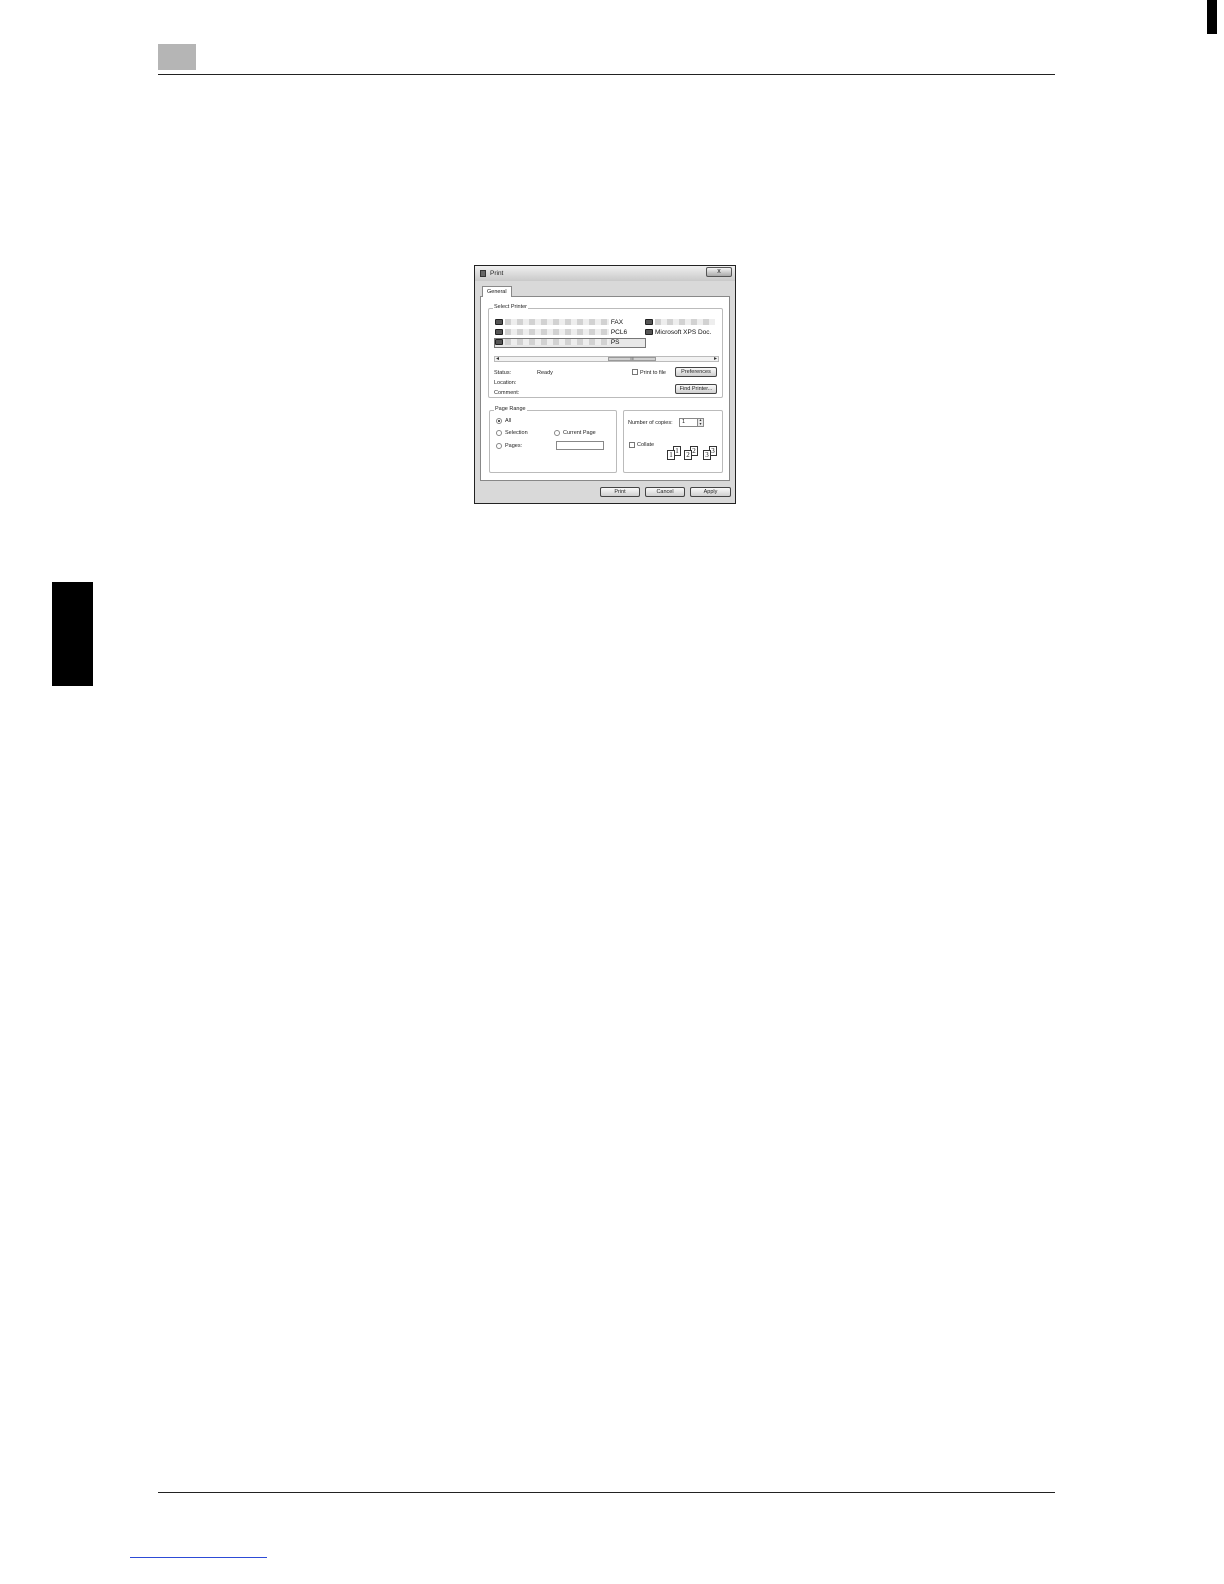 The width and height of the screenshot is (1224, 1584). Describe the element at coordinates (198, 1557) in the screenshot. I see `footer-link-underline` at that location.